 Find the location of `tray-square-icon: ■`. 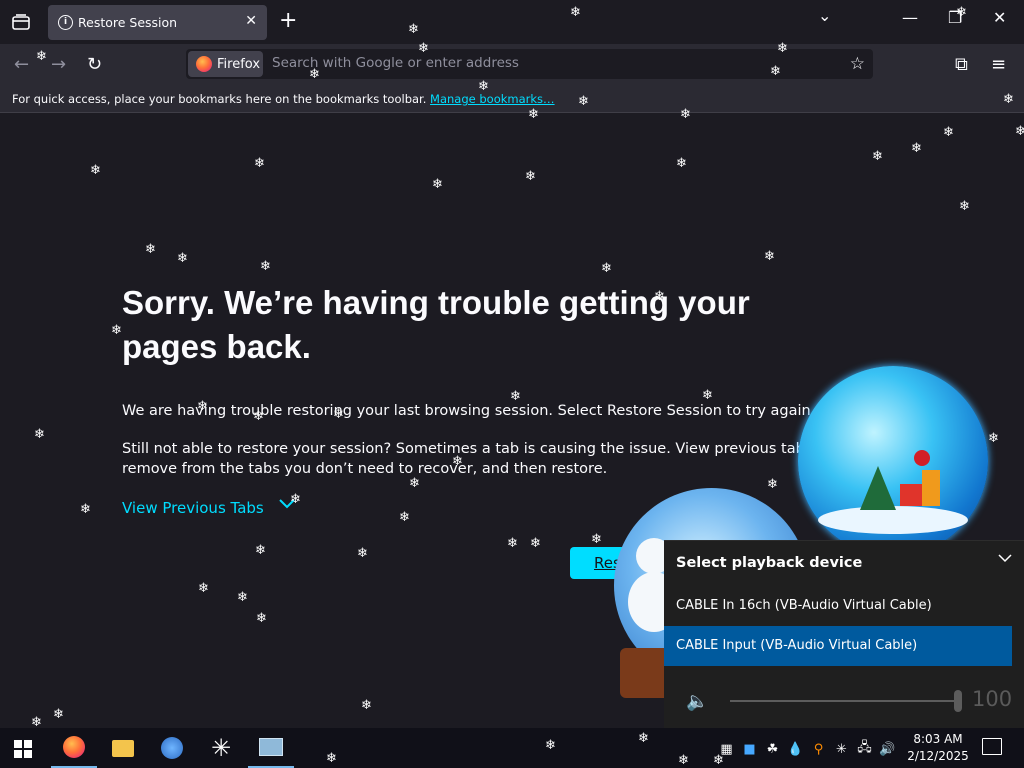

tray-square-icon: ■ is located at coordinates (749, 749).